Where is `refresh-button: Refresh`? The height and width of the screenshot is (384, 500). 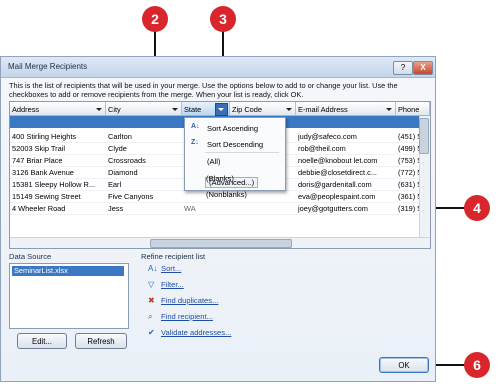 refresh-button: Refresh is located at coordinates (101, 341).